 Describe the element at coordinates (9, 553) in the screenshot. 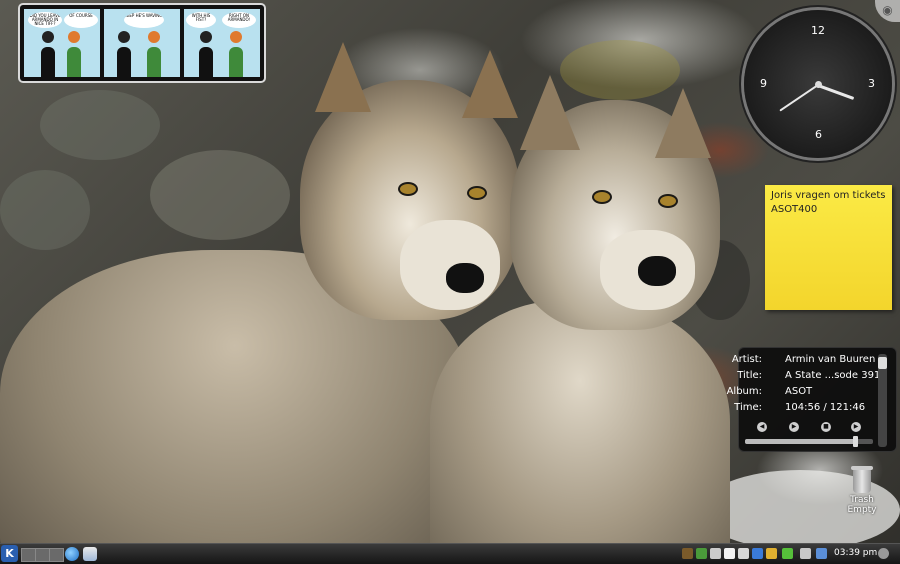

I see `kmenu-button: K` at that location.